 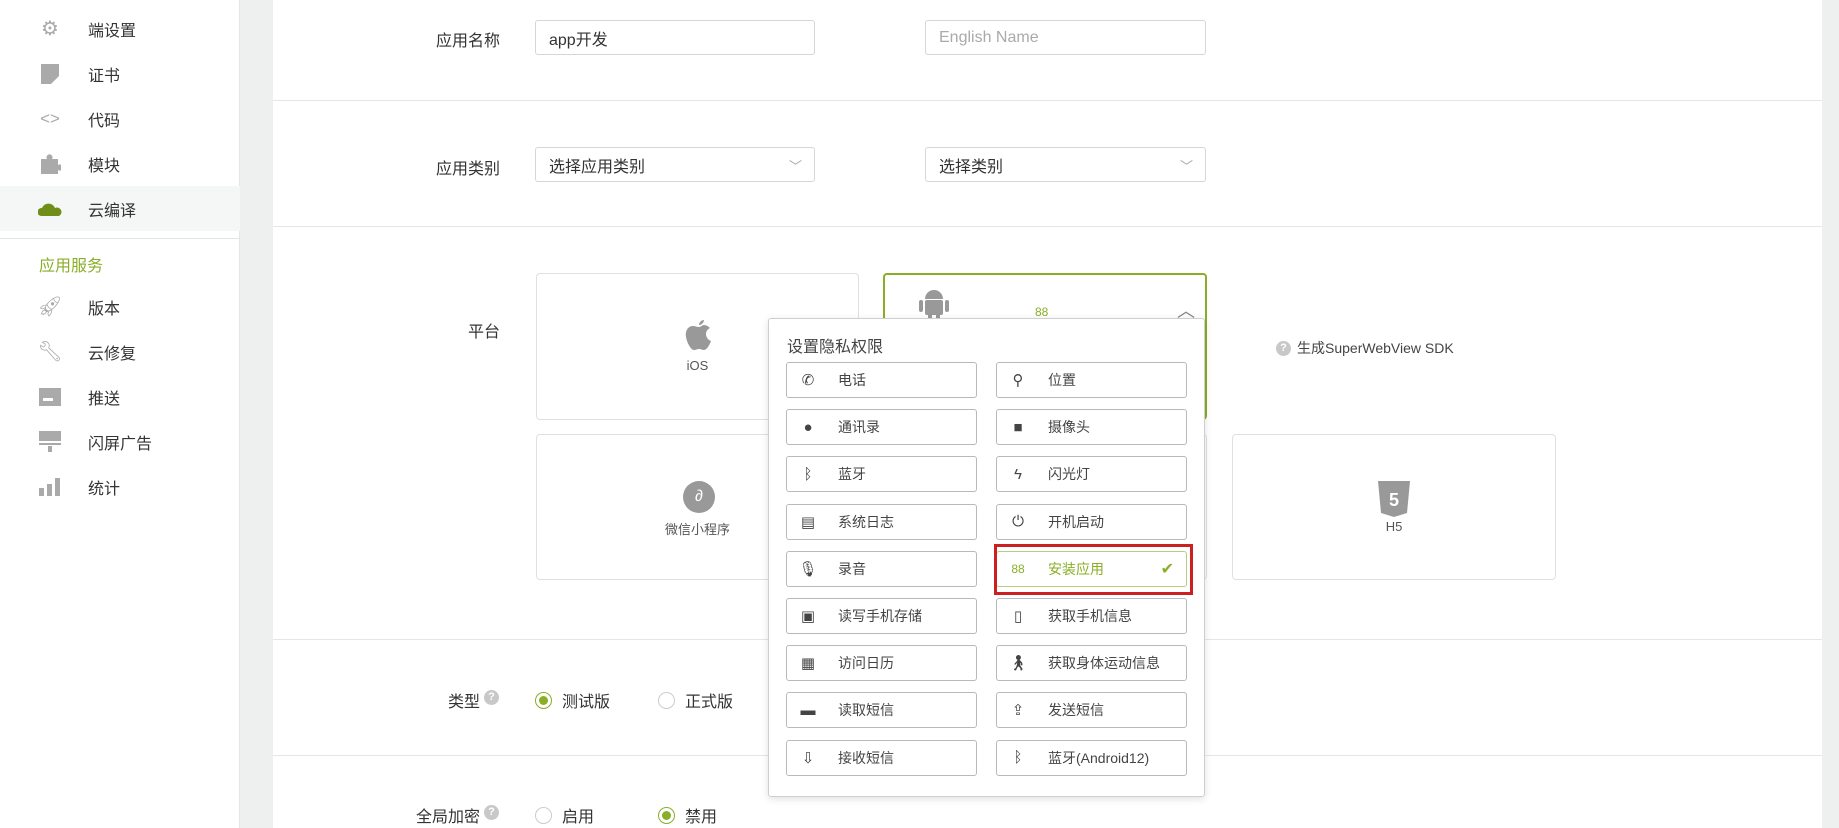 I want to click on permission-file-button: ▤ 系统日志, so click(x=881, y=521).